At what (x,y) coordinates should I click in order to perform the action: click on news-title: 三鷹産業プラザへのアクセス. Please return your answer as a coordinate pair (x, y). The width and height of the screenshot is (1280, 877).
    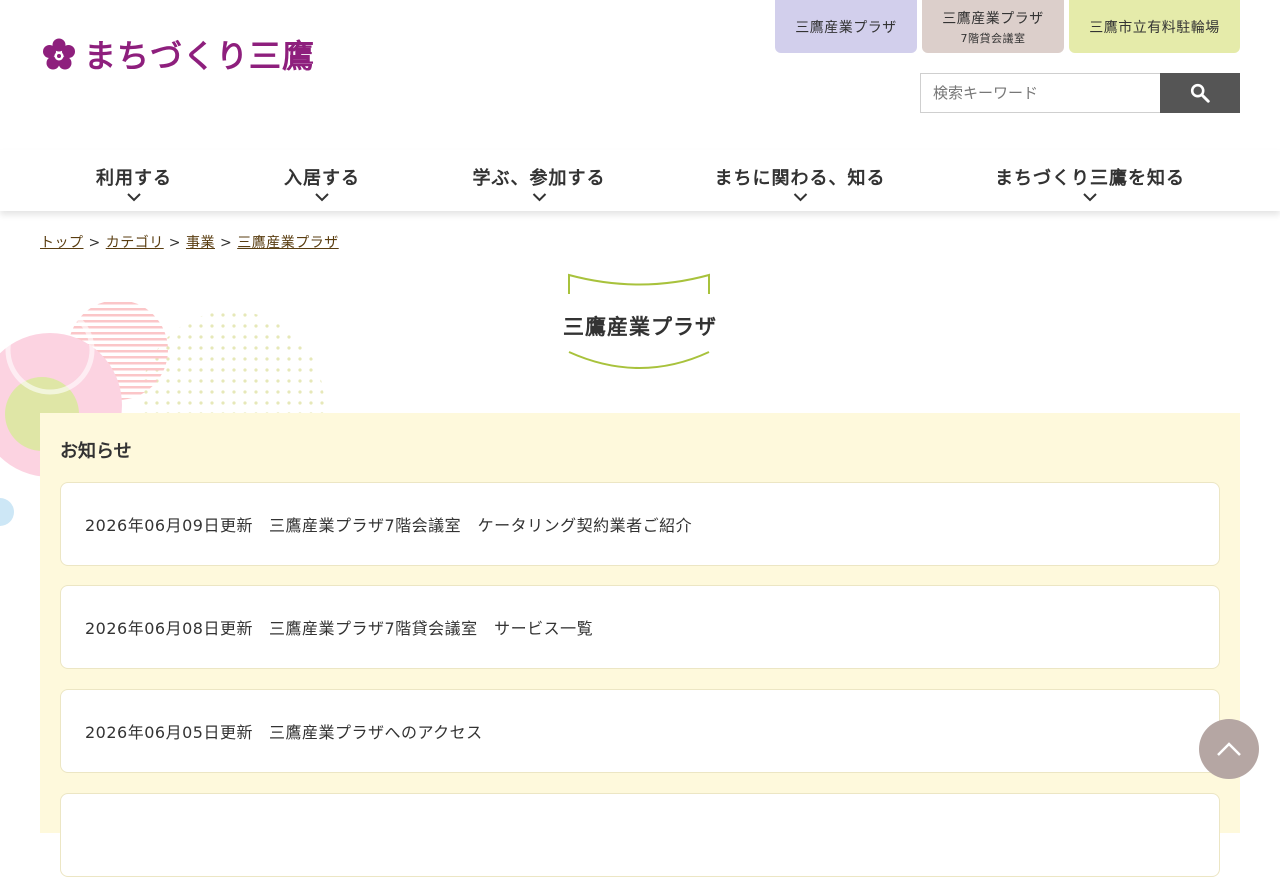
    Looking at the image, I should click on (375, 732).